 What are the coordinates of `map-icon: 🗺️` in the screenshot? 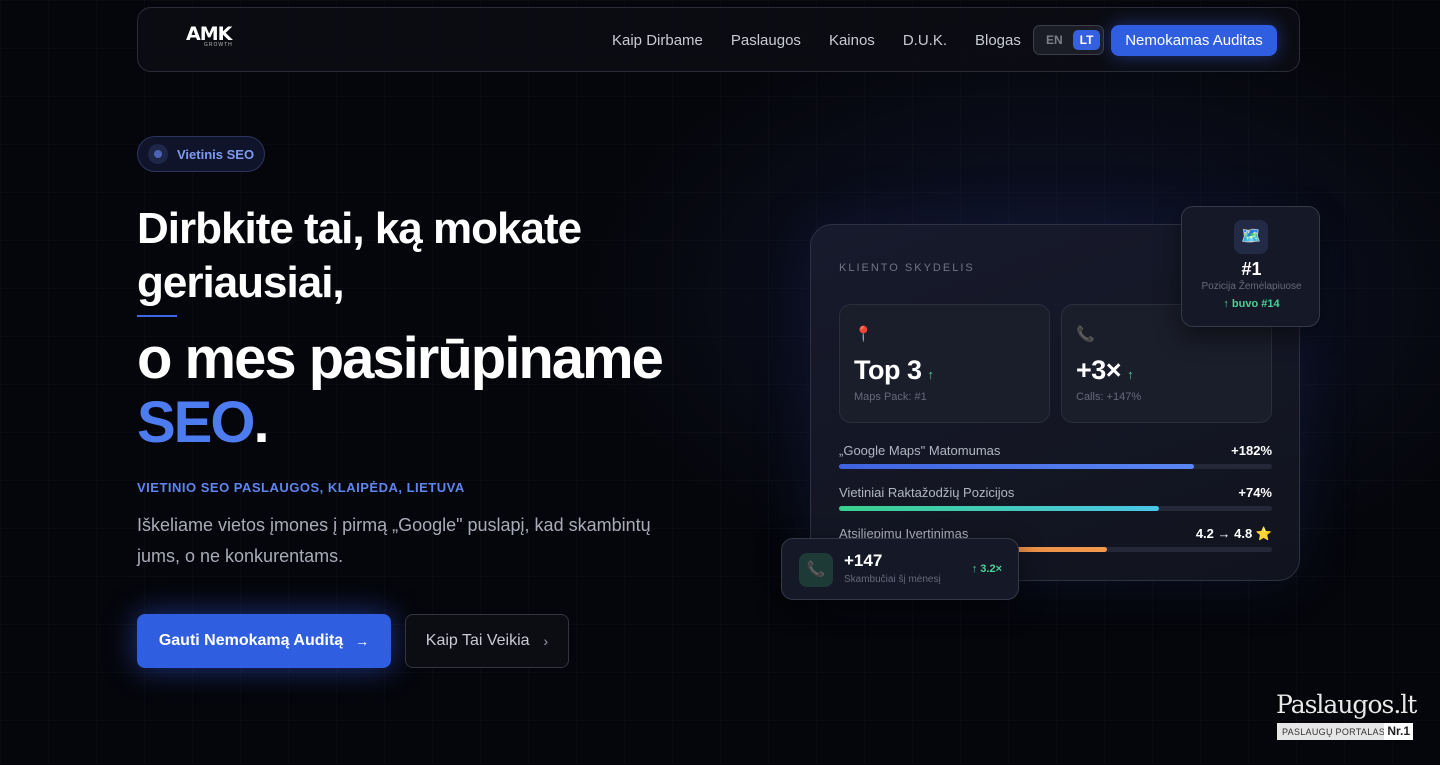 It's located at (1251, 237).